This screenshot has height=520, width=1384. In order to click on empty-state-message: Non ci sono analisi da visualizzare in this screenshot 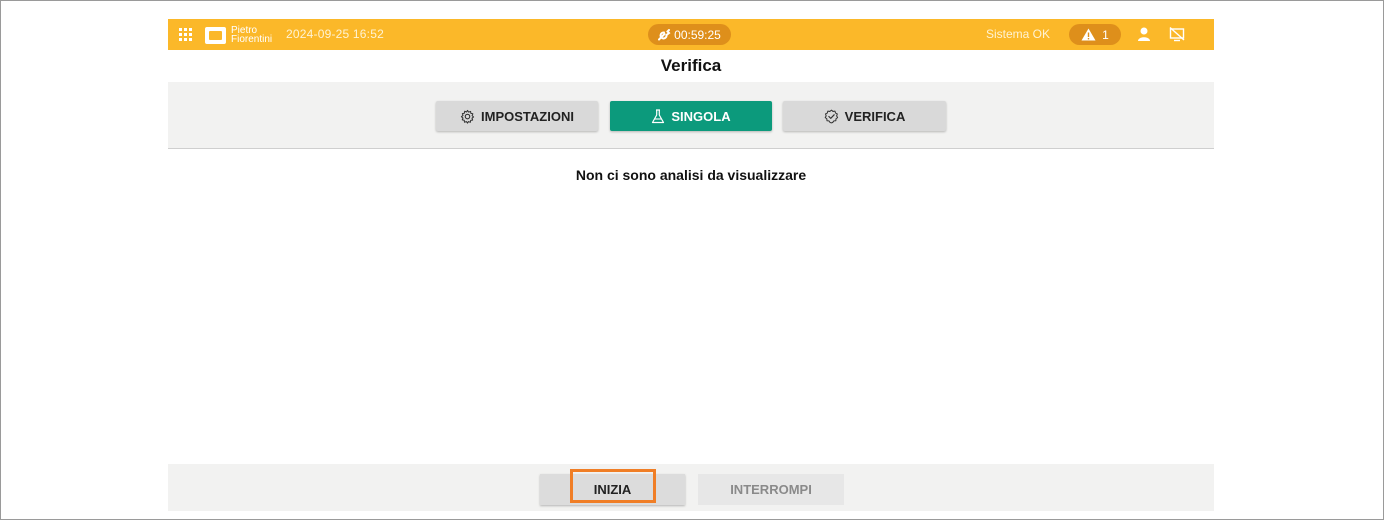, I will do `click(691, 175)`.